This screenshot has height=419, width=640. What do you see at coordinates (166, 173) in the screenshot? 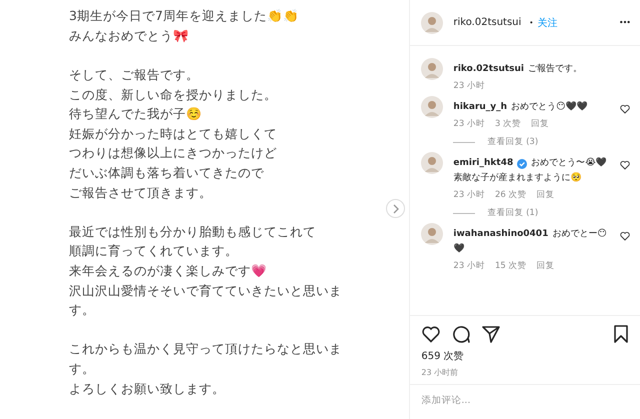
I see `note-text: だいぶ体調も落ち着いてきたので` at bounding box center [166, 173].